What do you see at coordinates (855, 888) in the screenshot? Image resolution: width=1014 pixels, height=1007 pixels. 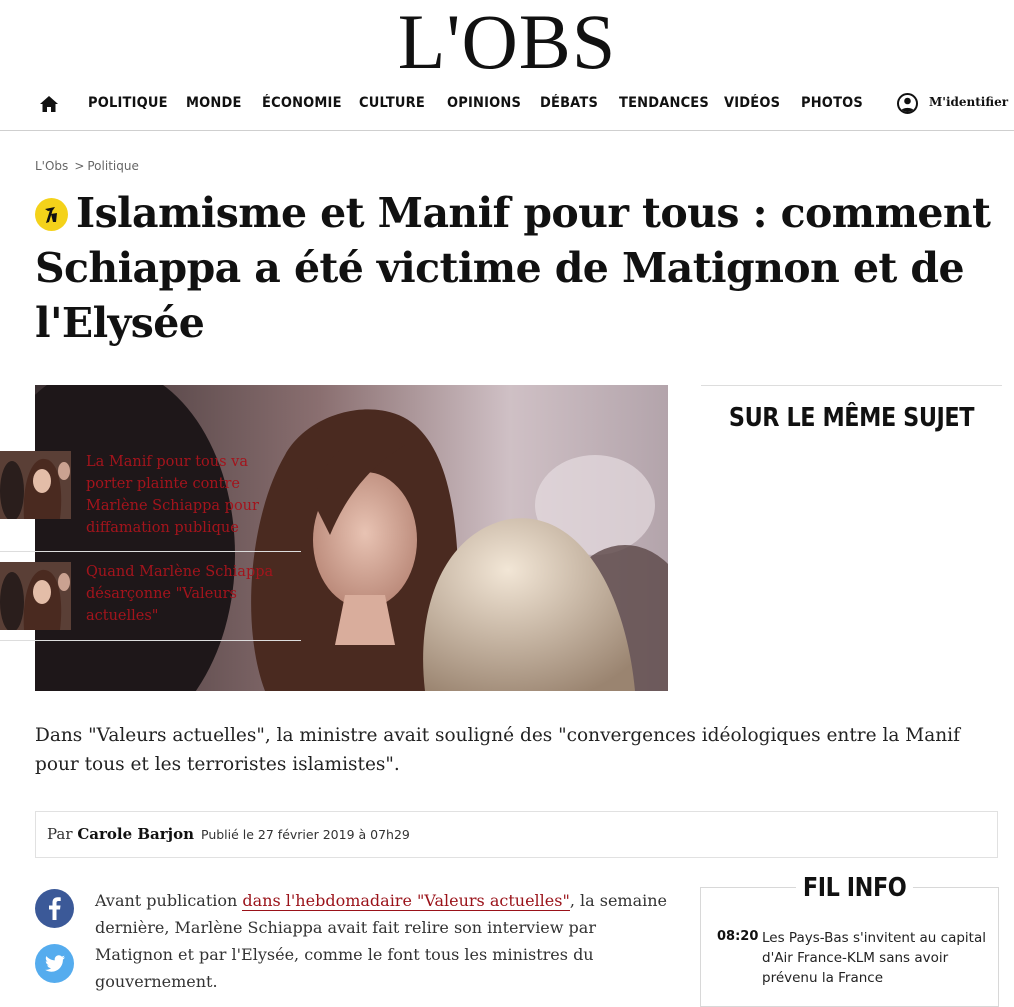 I see `fil-info-title: FIL INFO` at bounding box center [855, 888].